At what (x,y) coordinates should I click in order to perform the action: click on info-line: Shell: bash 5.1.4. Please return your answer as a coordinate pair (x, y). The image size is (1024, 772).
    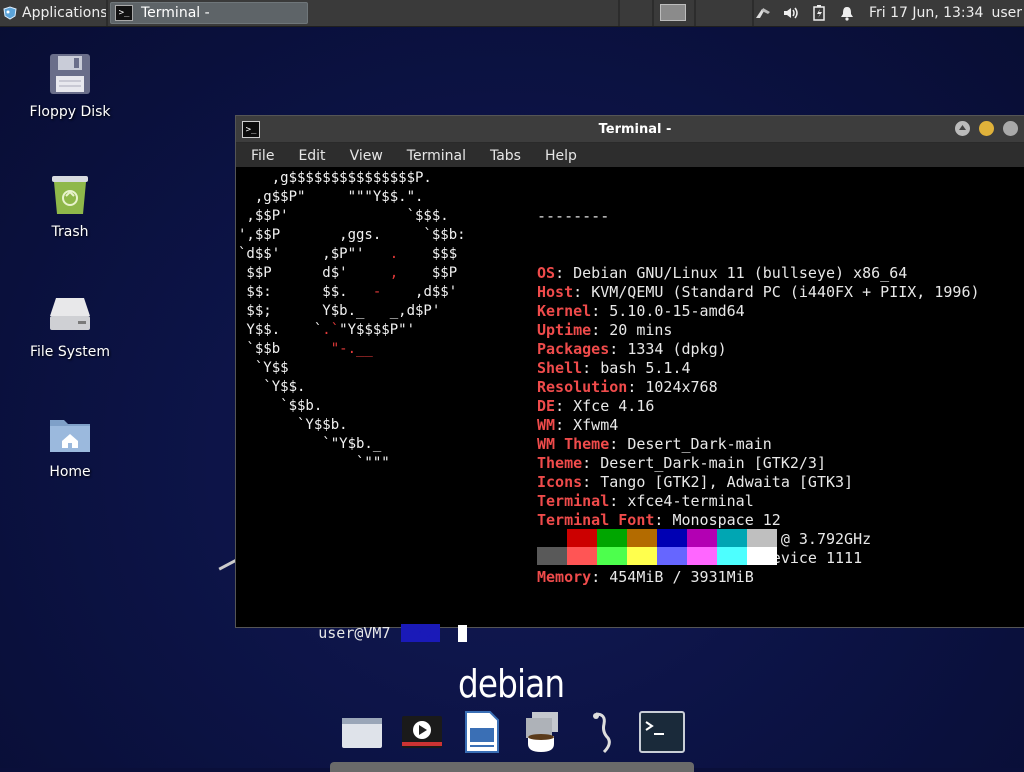
    Looking at the image, I should click on (614, 368).